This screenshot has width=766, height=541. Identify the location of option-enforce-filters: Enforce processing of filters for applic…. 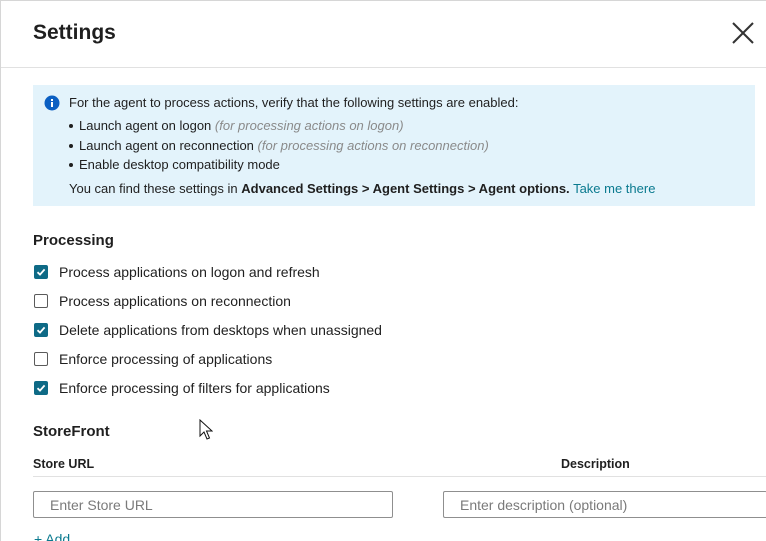
(182, 388).